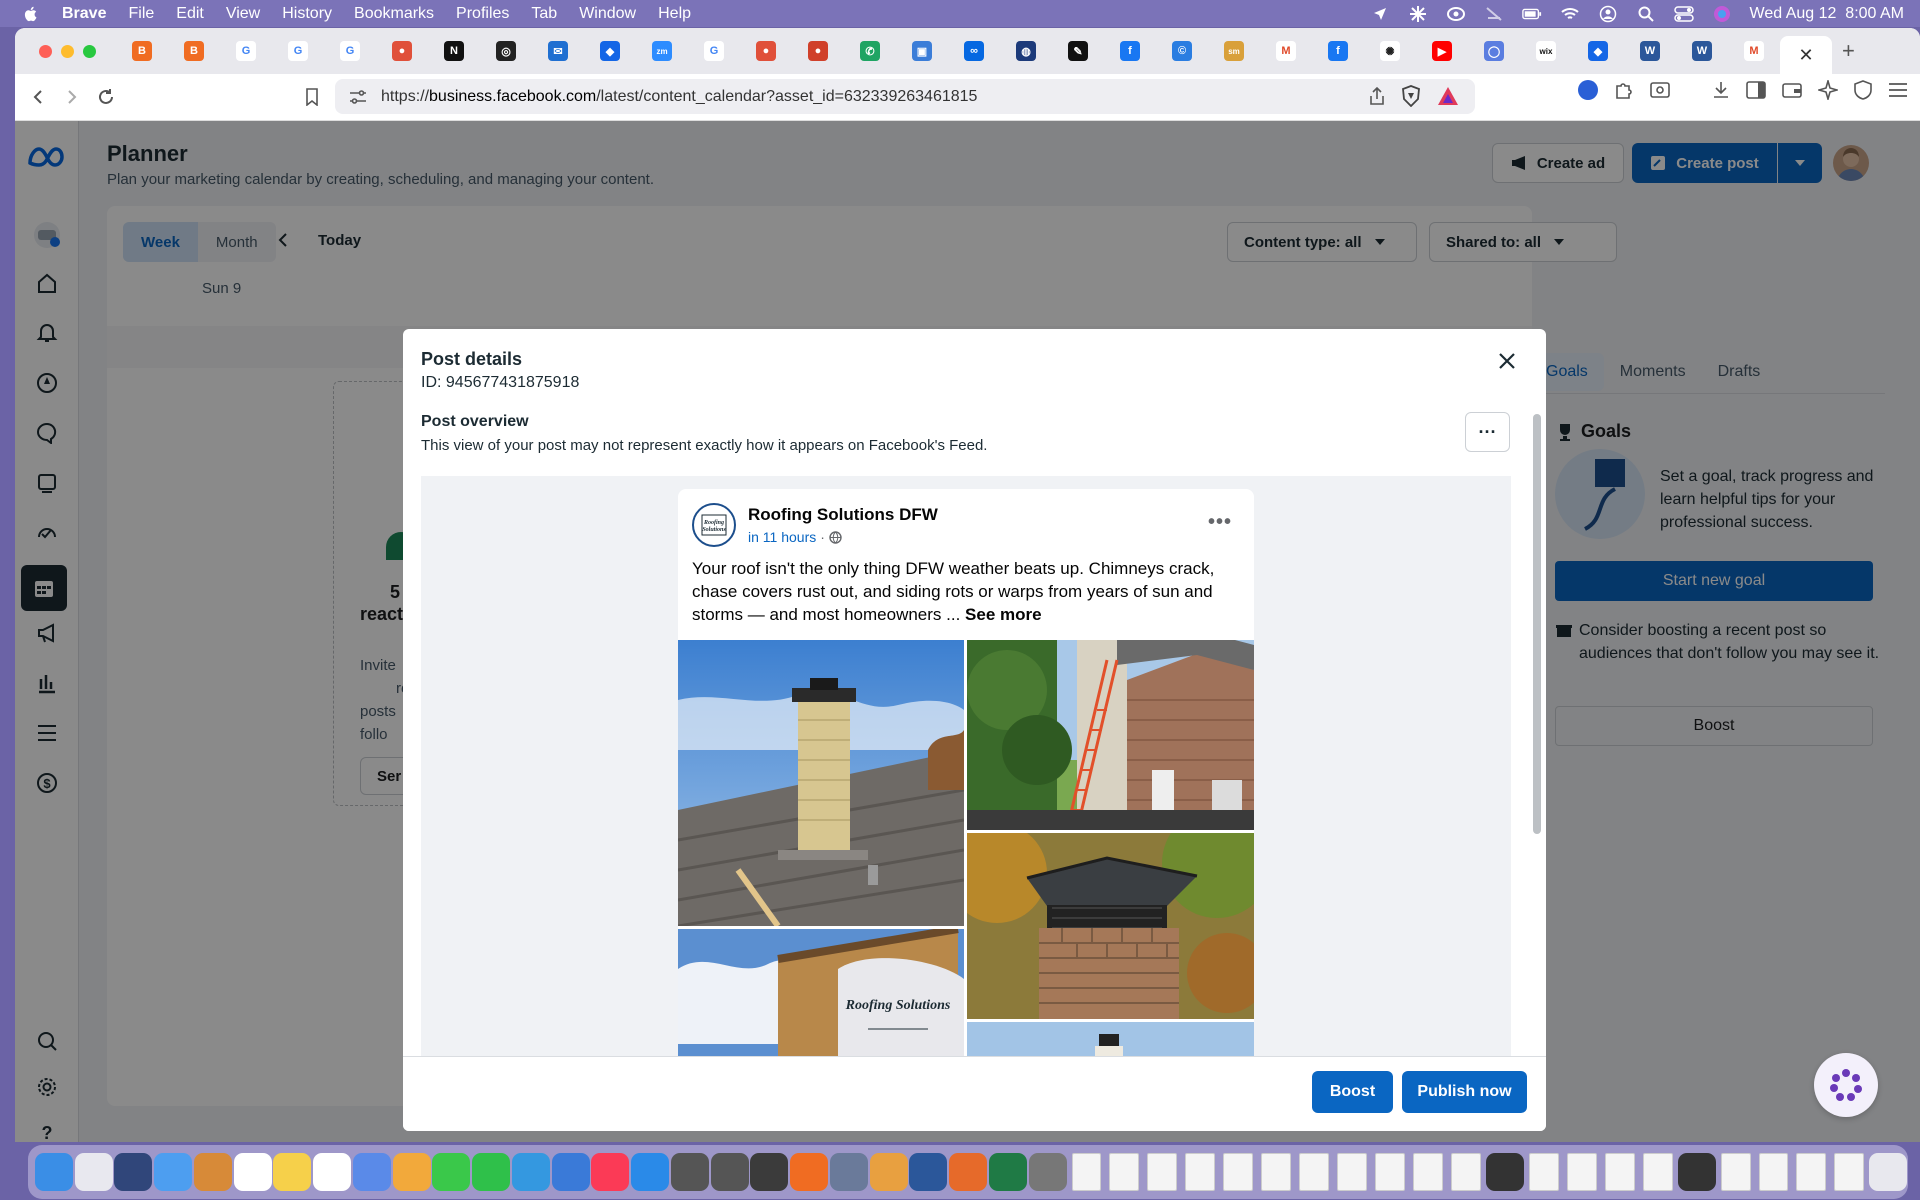 The width and height of the screenshot is (1920, 1200). What do you see at coordinates (922, 51) in the screenshot?
I see `browser-tab: ▣` at bounding box center [922, 51].